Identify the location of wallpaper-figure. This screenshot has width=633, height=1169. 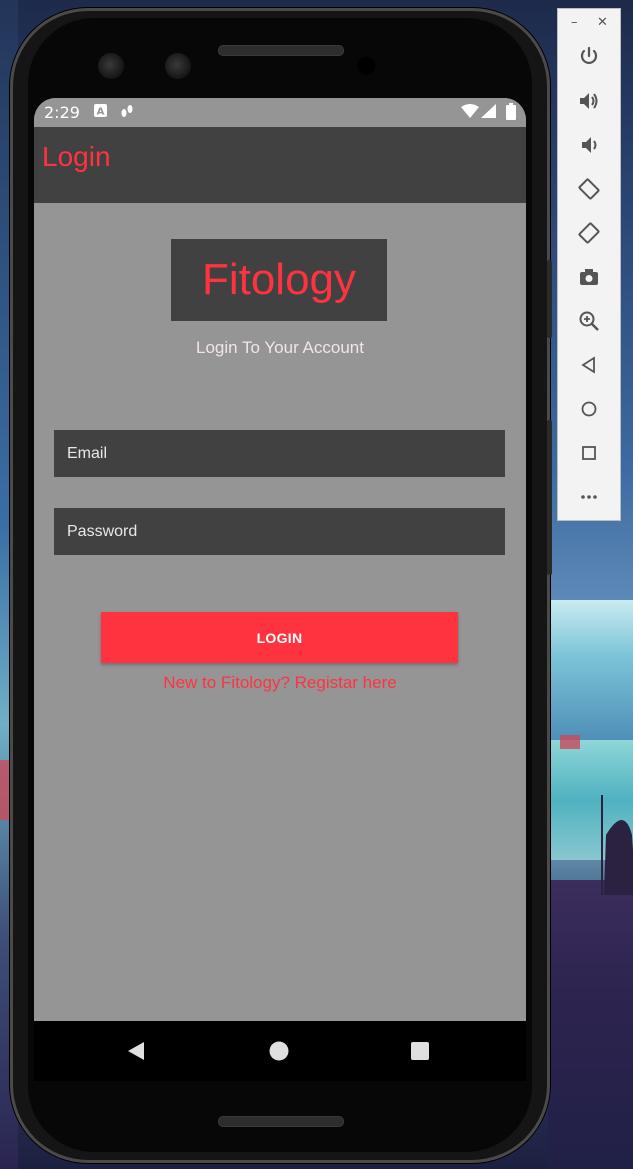
(617, 845).